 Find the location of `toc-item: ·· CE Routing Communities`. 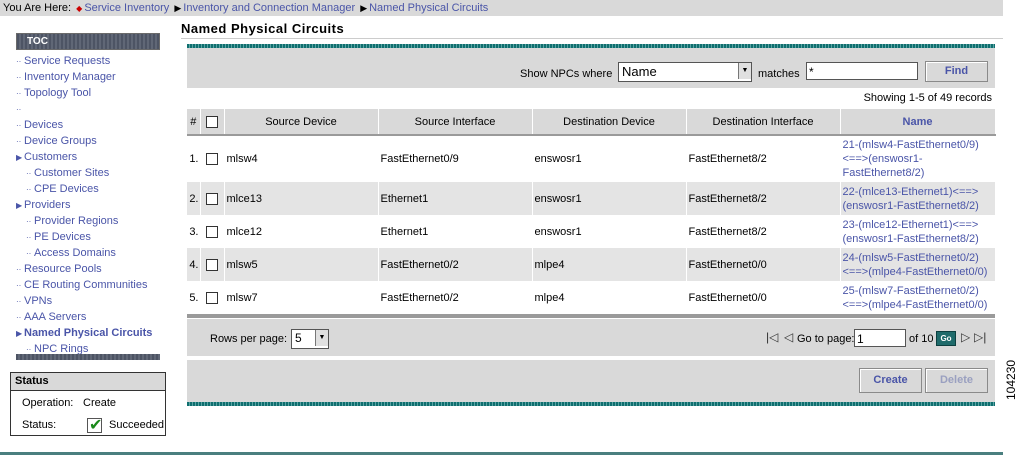

toc-item: ·· CE Routing Communities is located at coordinates (88, 285).